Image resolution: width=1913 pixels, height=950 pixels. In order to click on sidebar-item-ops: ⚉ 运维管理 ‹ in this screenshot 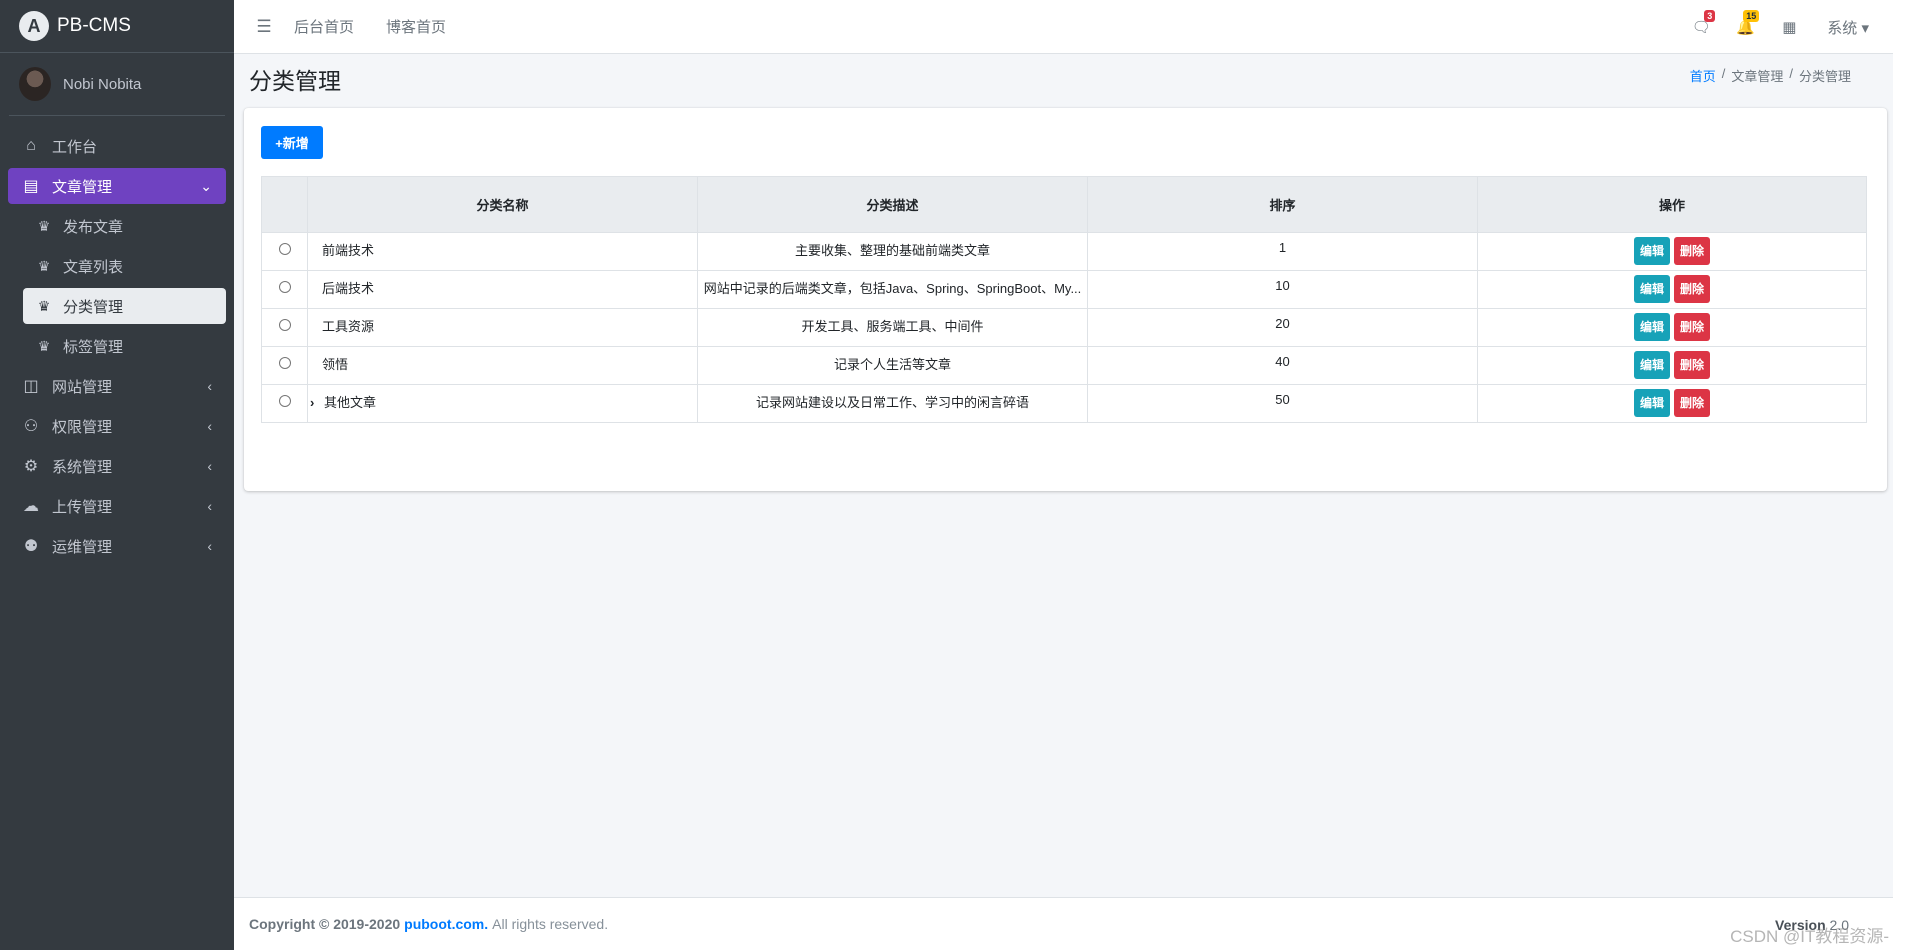, I will do `click(117, 546)`.